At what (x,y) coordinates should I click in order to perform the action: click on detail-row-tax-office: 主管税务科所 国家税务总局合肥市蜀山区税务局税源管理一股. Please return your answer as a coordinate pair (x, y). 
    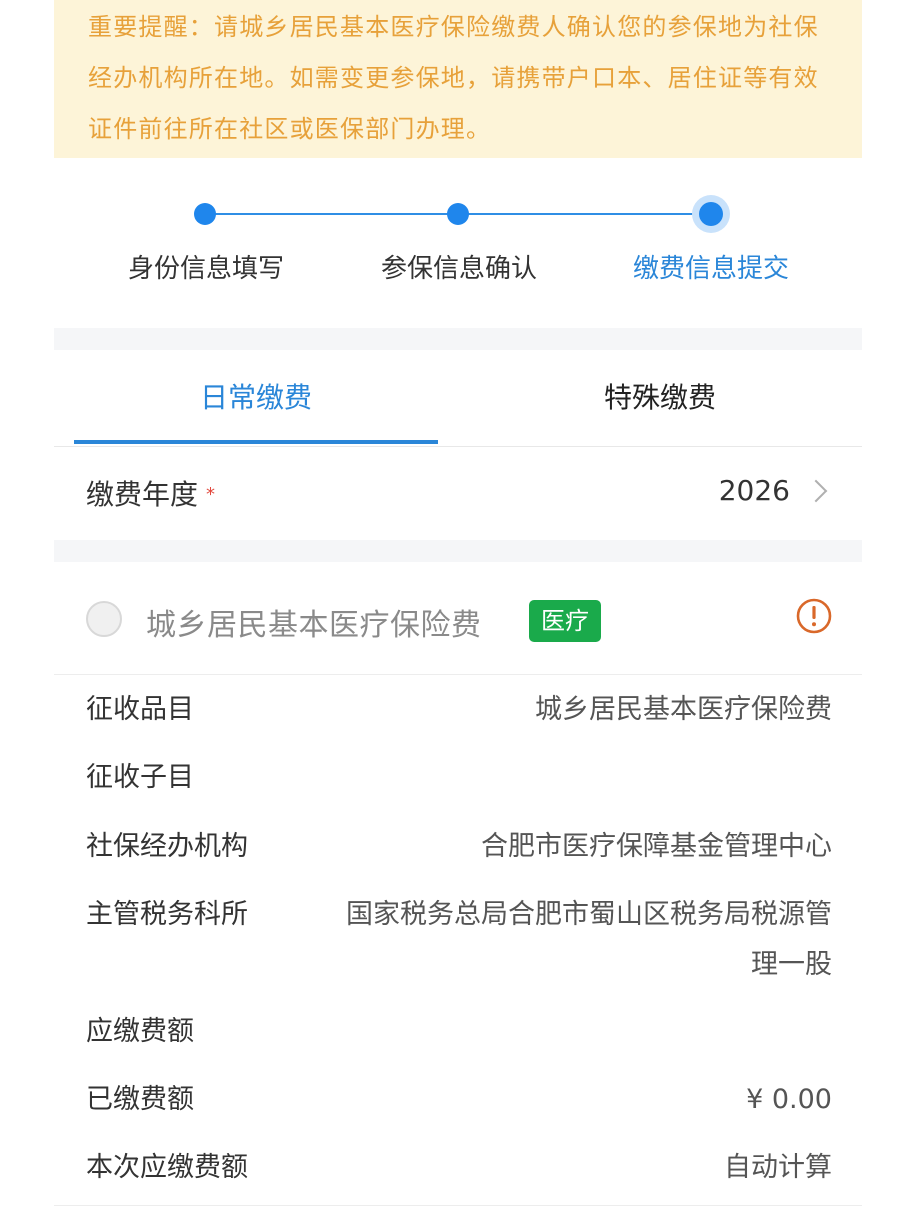
    Looking at the image, I should click on (458, 943).